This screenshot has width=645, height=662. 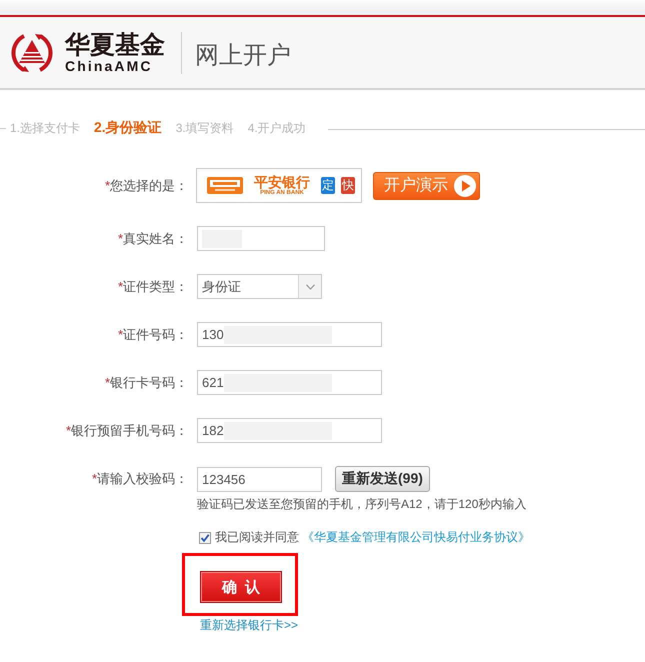 What do you see at coordinates (259, 479) in the screenshot?
I see `input-field: 123456` at bounding box center [259, 479].